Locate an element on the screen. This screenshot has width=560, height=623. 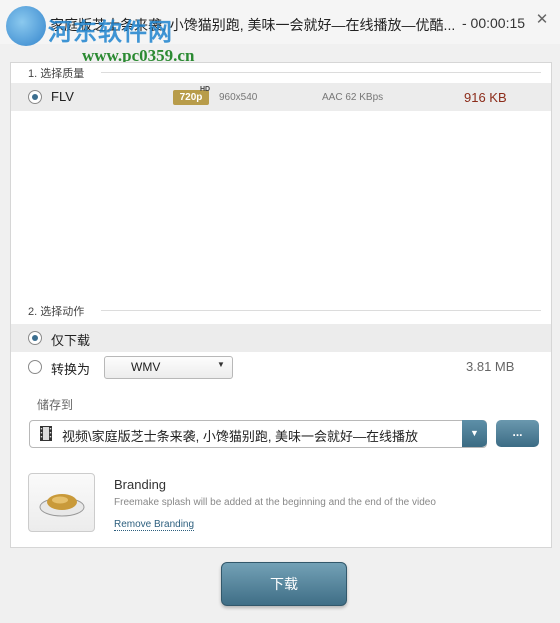
branding-title: Branding is located at coordinates (140, 484).